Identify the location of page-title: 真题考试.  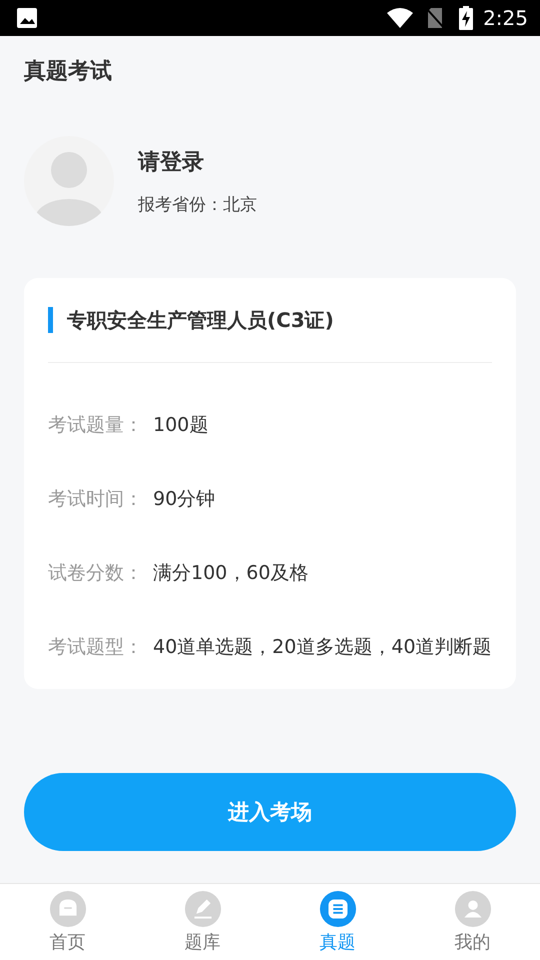
(68, 72).